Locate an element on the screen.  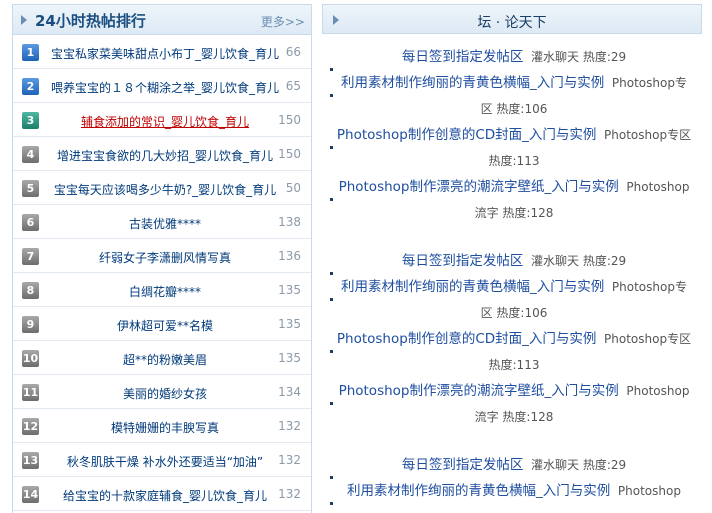
table-row: 10 超**的粉嫩美眉 135 is located at coordinates (162, 358).